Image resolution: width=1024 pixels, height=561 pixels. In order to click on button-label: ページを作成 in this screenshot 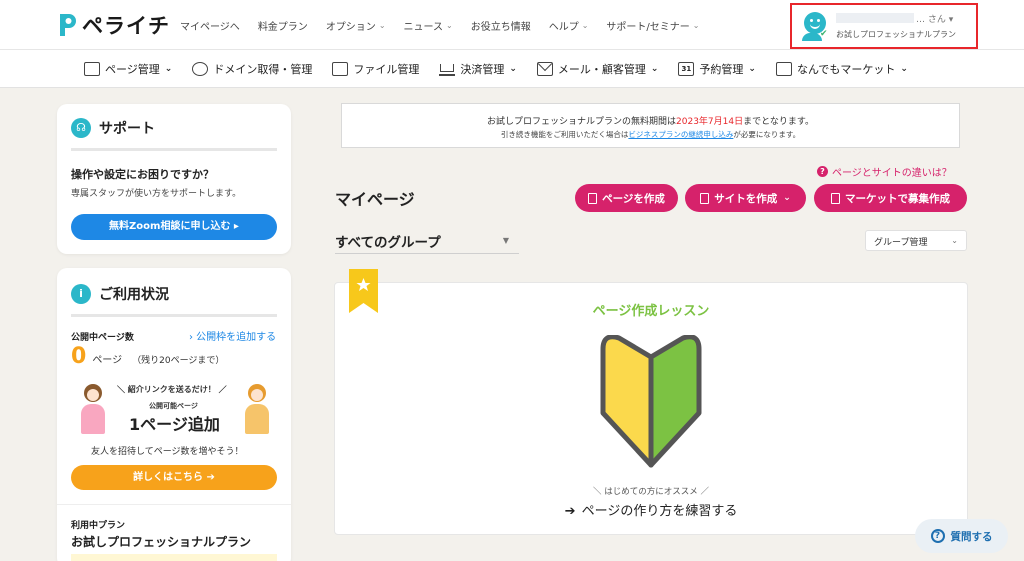, I will do `click(633, 198)`.